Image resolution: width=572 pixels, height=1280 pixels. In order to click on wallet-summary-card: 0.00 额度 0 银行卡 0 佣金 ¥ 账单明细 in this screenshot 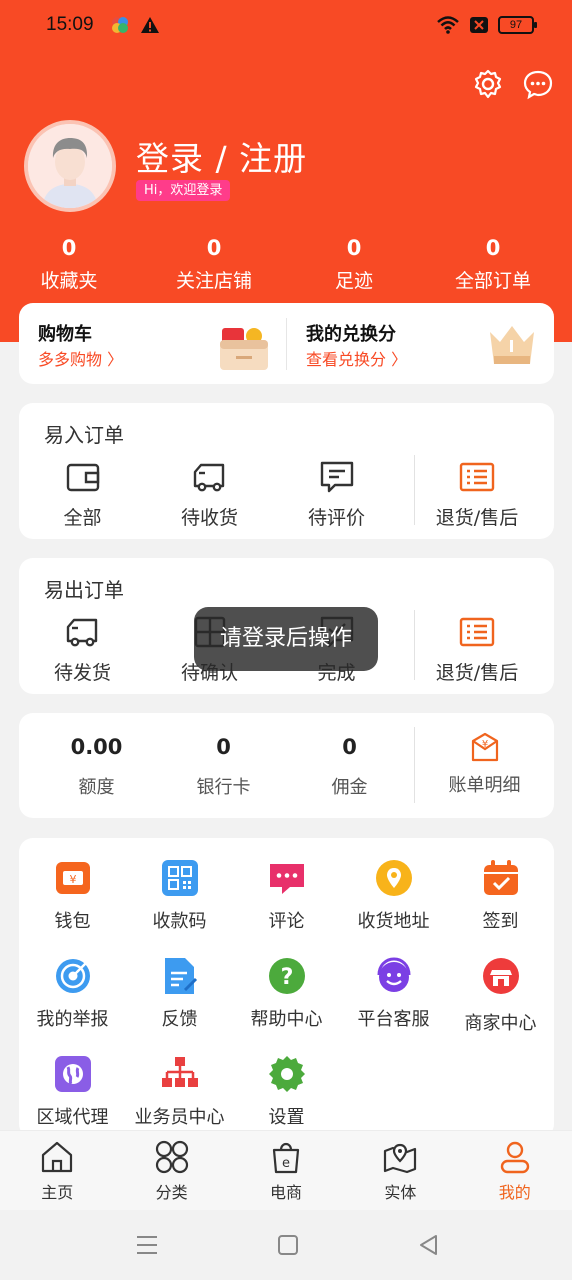, I will do `click(286, 765)`.